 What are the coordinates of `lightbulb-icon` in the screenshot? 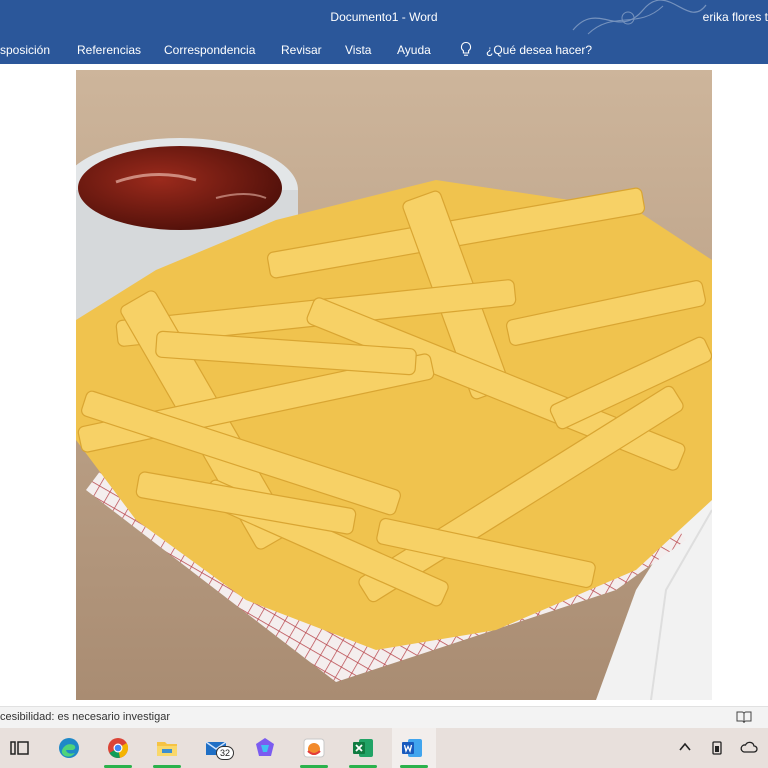 It's located at (466, 48).